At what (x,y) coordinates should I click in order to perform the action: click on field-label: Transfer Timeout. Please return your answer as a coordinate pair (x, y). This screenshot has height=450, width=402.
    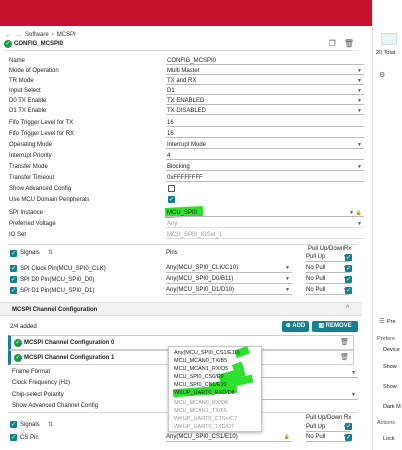
    Looking at the image, I should click on (32, 177).